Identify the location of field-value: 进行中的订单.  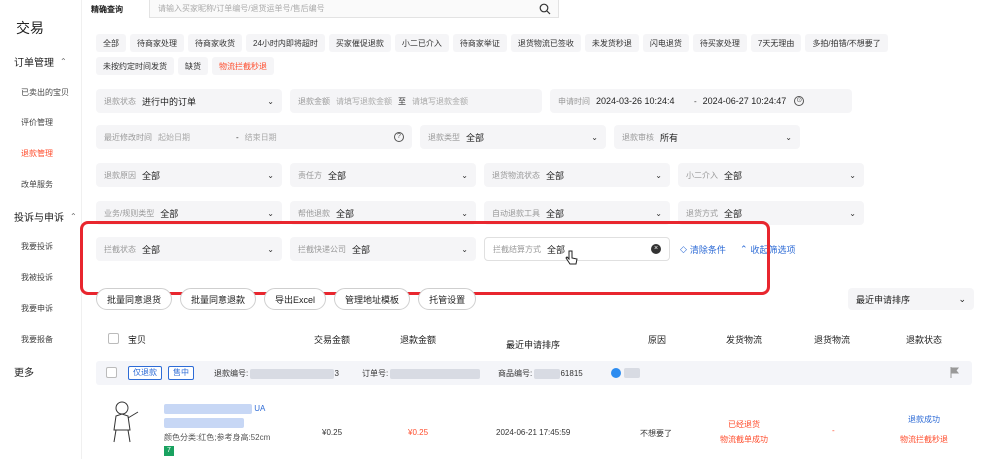
(169, 101).